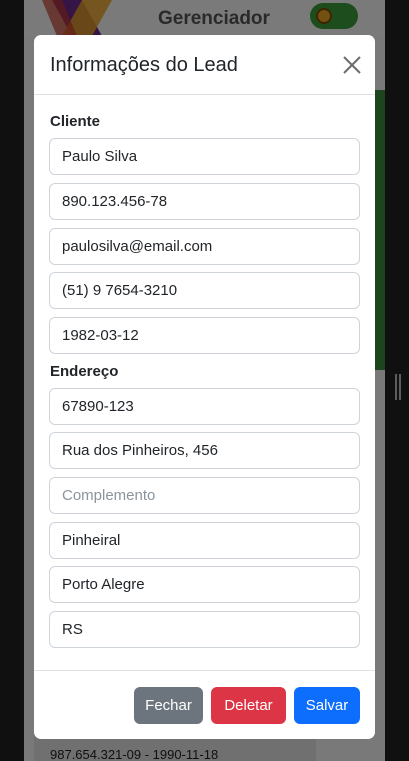  What do you see at coordinates (204, 246) in the screenshot?
I see `email-field` at bounding box center [204, 246].